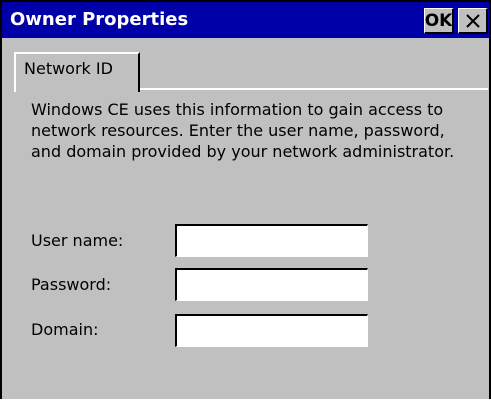 The width and height of the screenshot is (491, 401). I want to click on close-button, so click(473, 21).